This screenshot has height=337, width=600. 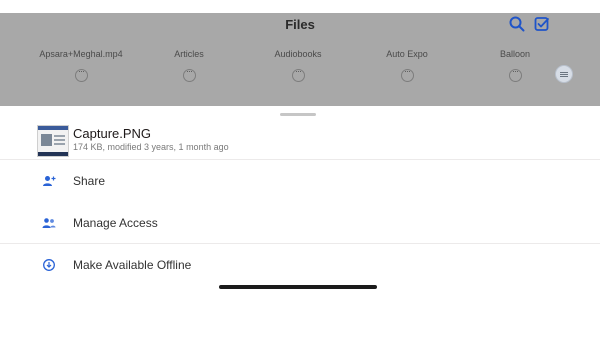 What do you see at coordinates (542, 24) in the screenshot?
I see `select-checkbox-icon` at bounding box center [542, 24].